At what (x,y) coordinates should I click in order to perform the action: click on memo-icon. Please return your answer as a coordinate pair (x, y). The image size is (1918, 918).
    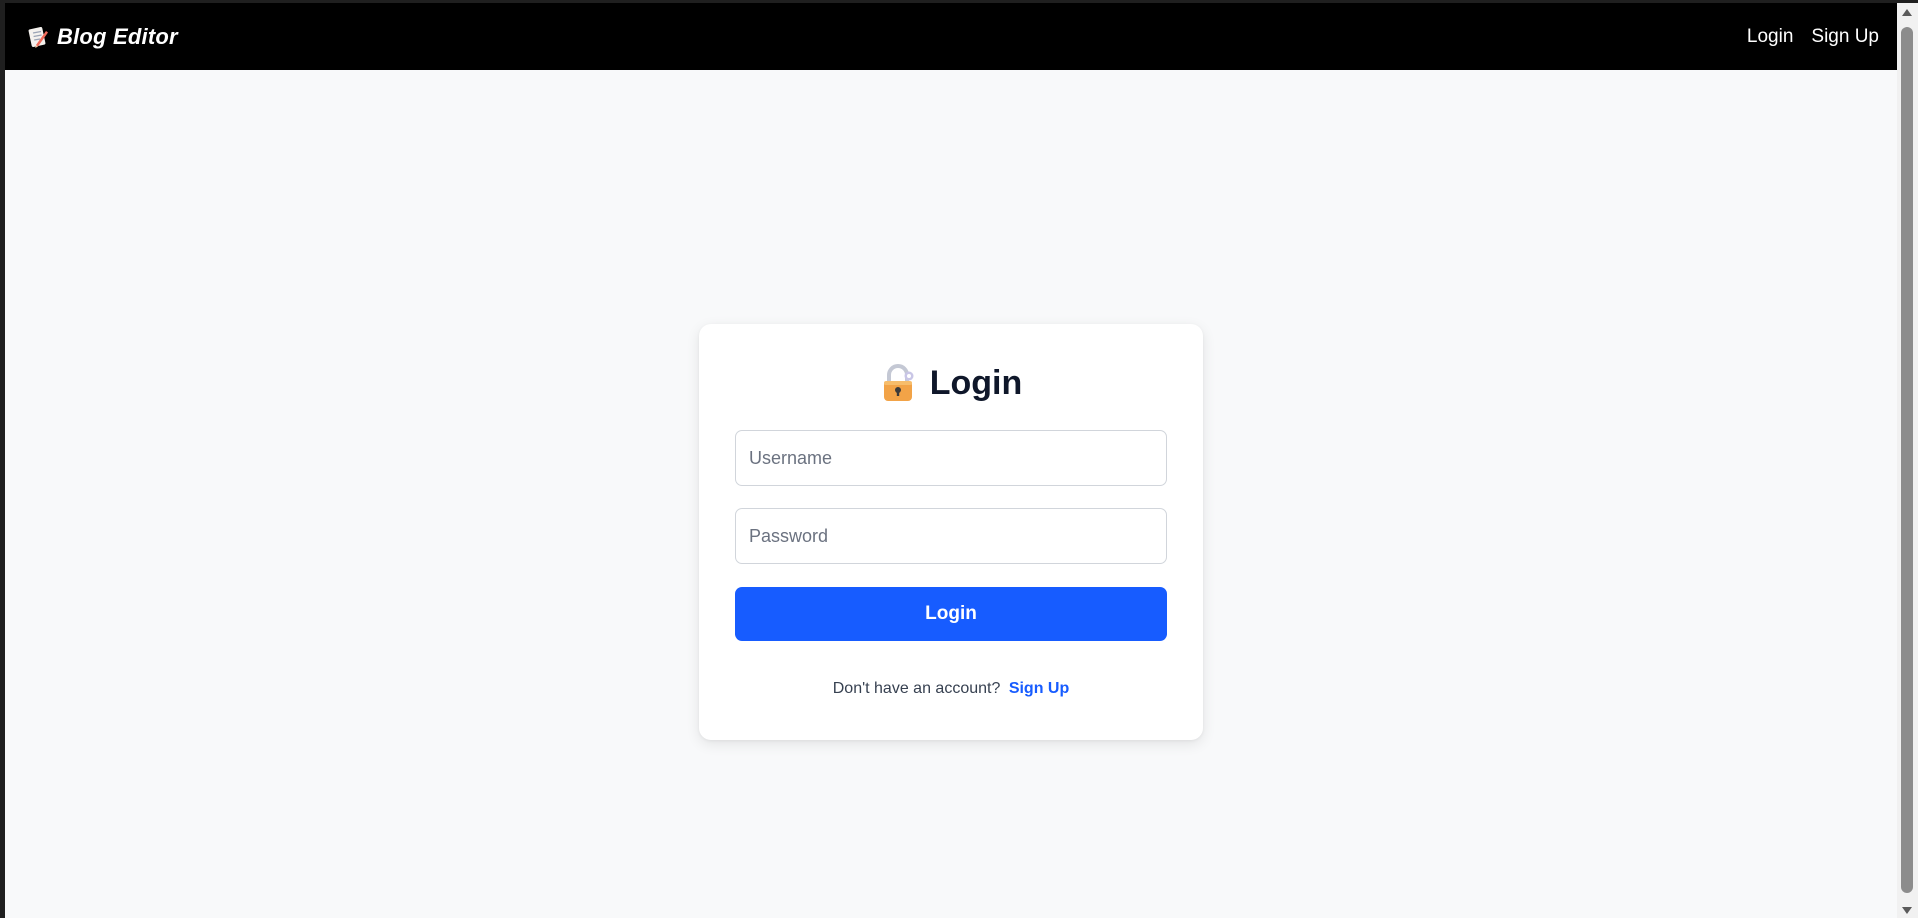
    Looking at the image, I should click on (38, 37).